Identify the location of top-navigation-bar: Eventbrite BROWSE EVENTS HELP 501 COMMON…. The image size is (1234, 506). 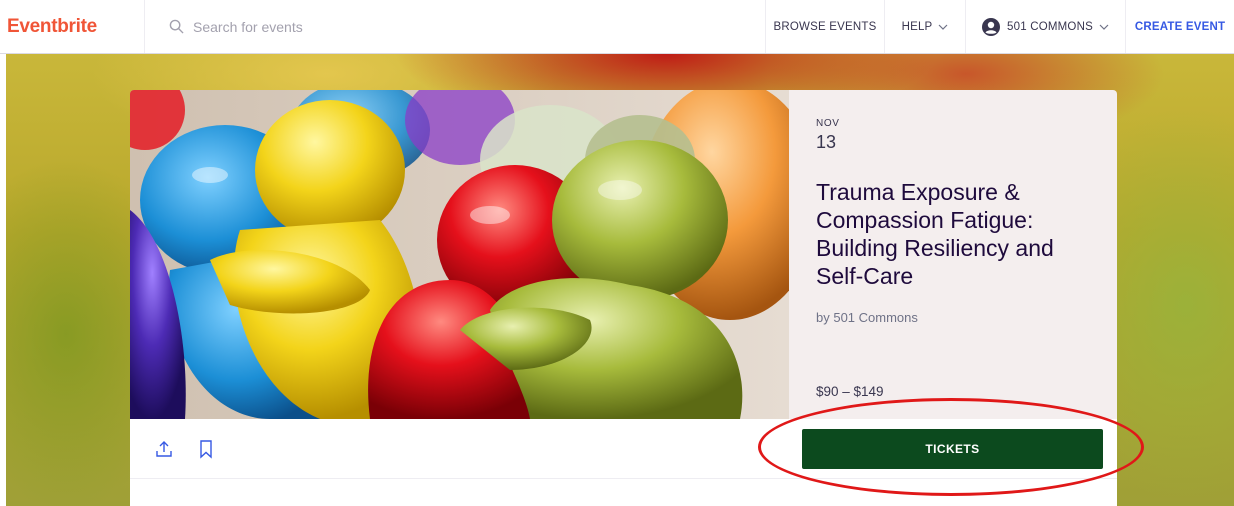
(617, 27).